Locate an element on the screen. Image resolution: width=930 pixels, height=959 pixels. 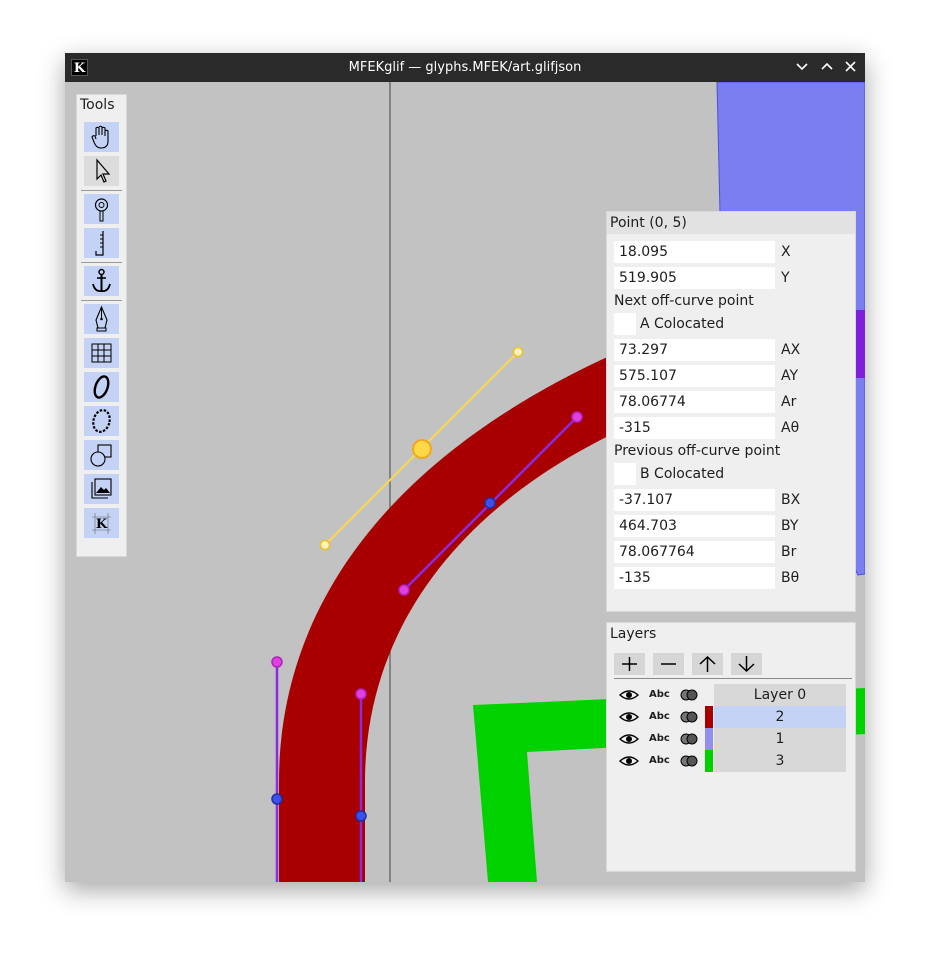
ax-input: 73.297 is located at coordinates (694, 350).